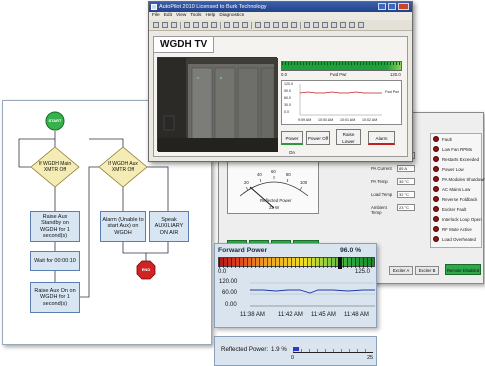  I want to click on site-icon, so click(294, 25).